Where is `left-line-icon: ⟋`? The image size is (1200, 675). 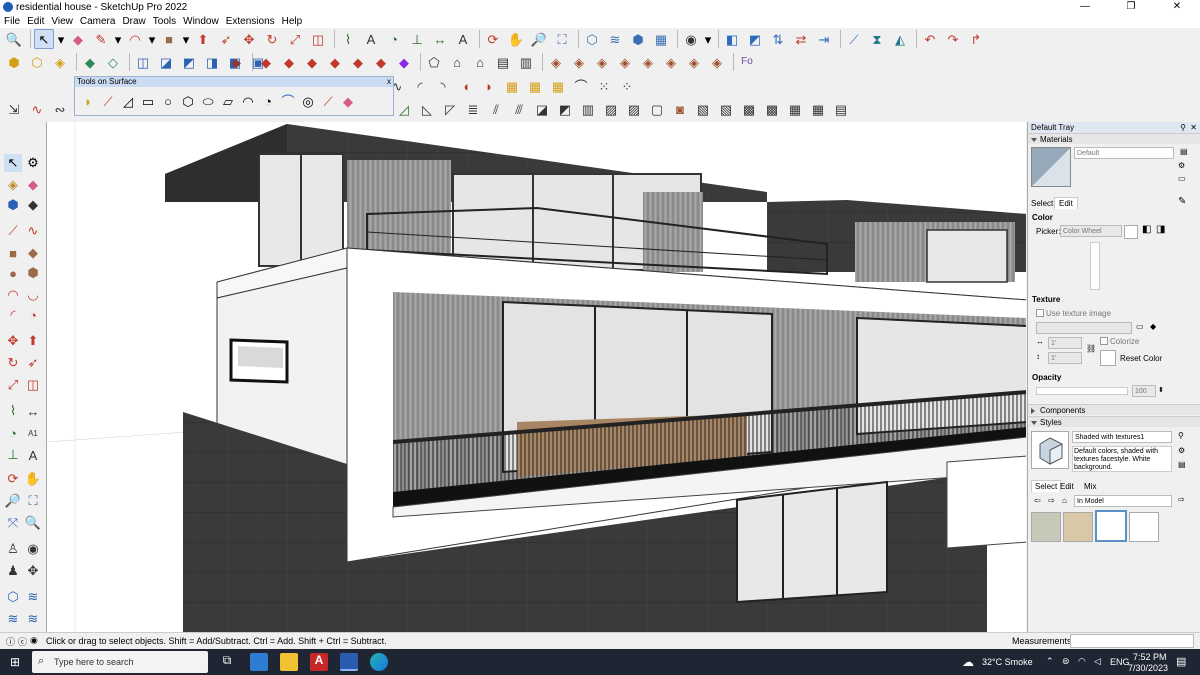 left-line-icon: ⟋ is located at coordinates (13, 231).